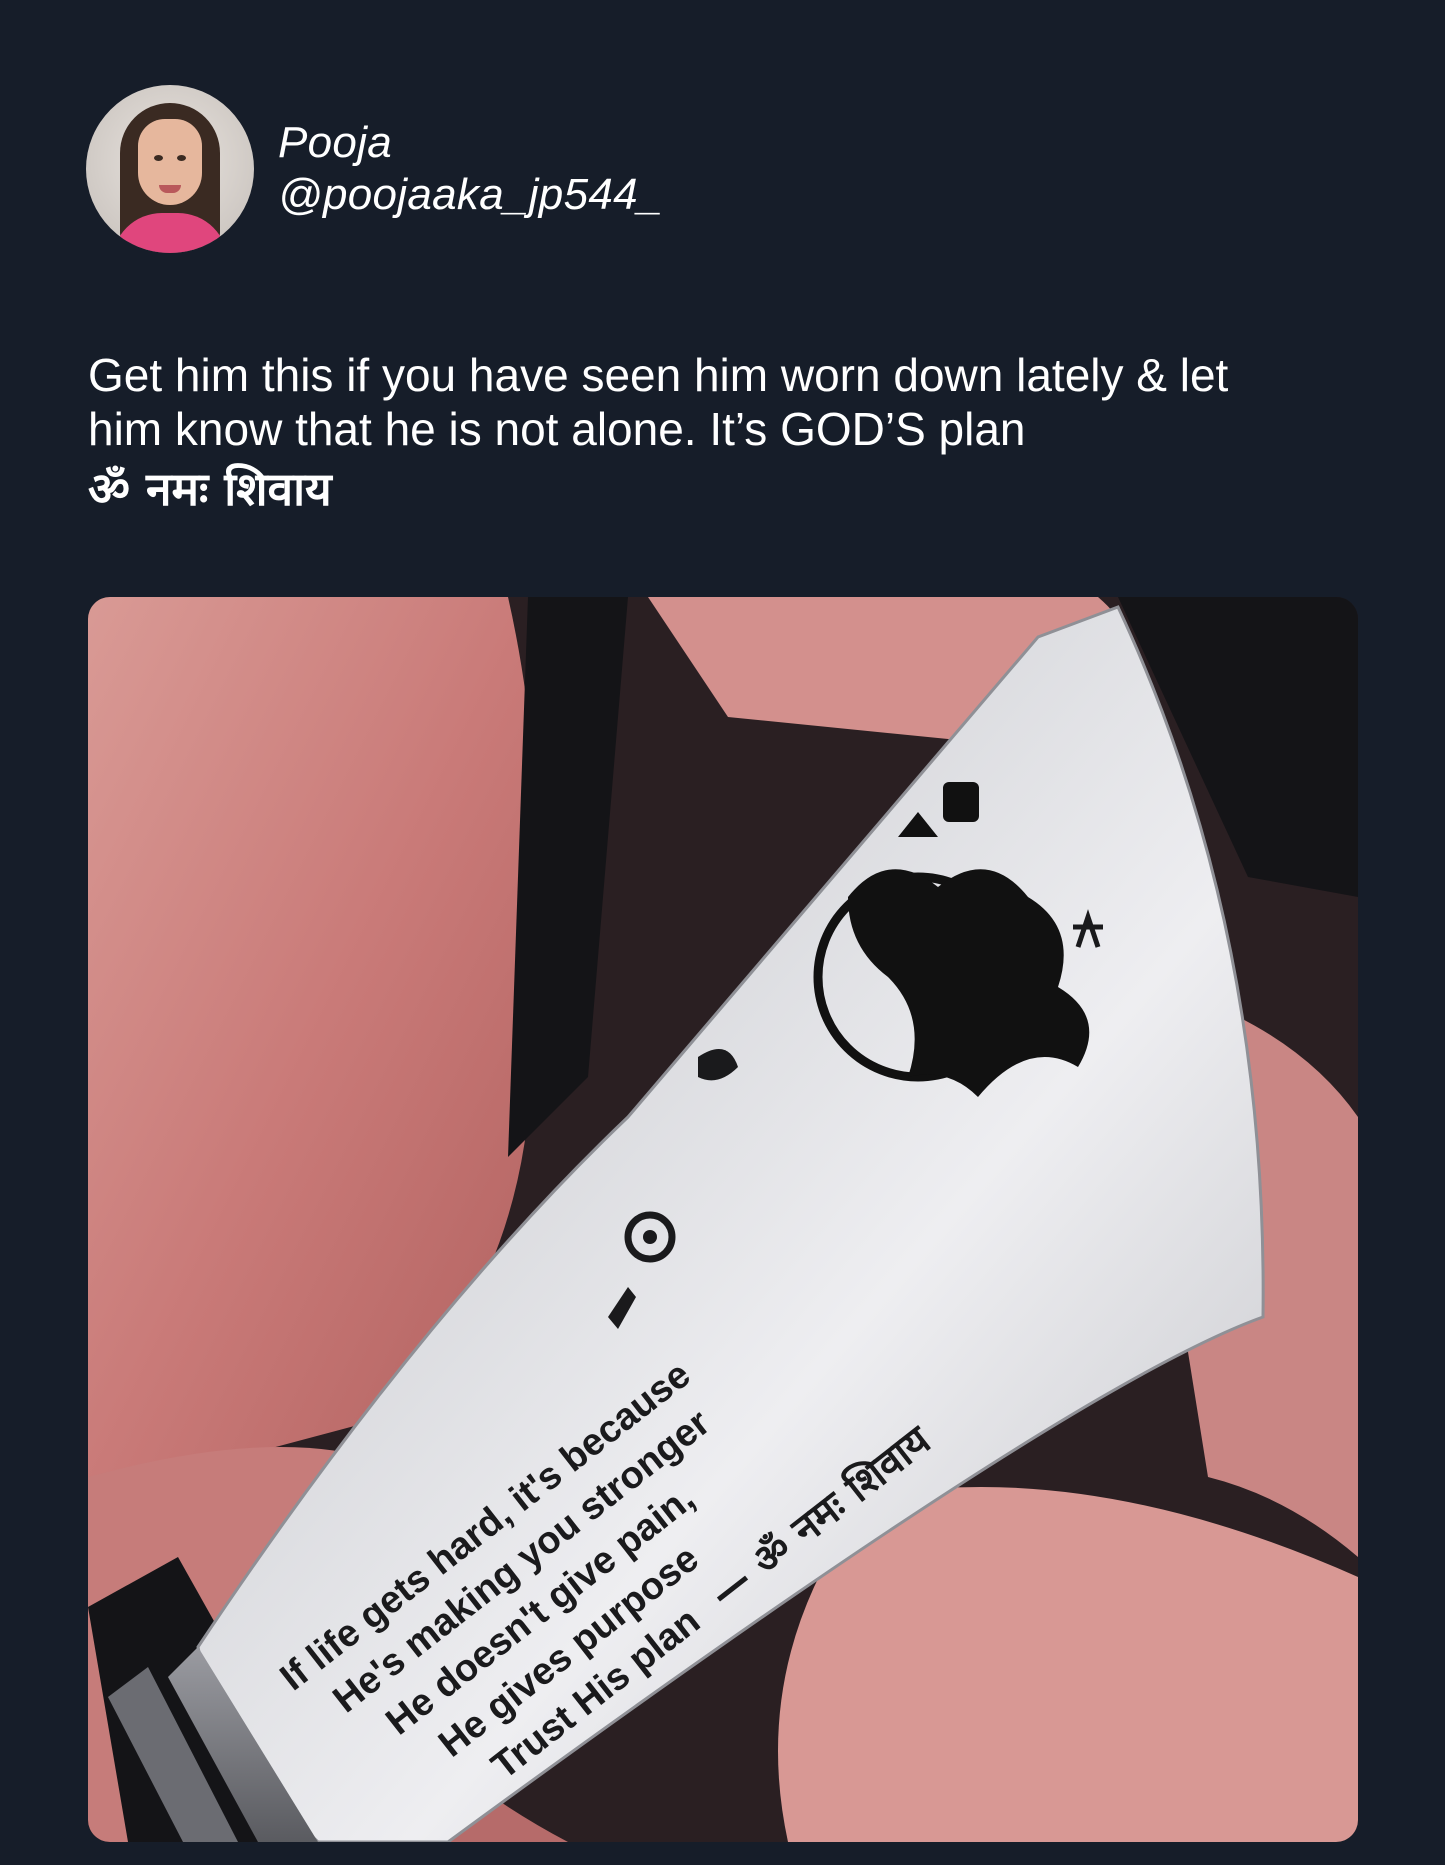 The height and width of the screenshot is (1865, 1445). What do you see at coordinates (470, 195) in the screenshot?
I see `author-handle: @poojaaka_jp544_` at bounding box center [470, 195].